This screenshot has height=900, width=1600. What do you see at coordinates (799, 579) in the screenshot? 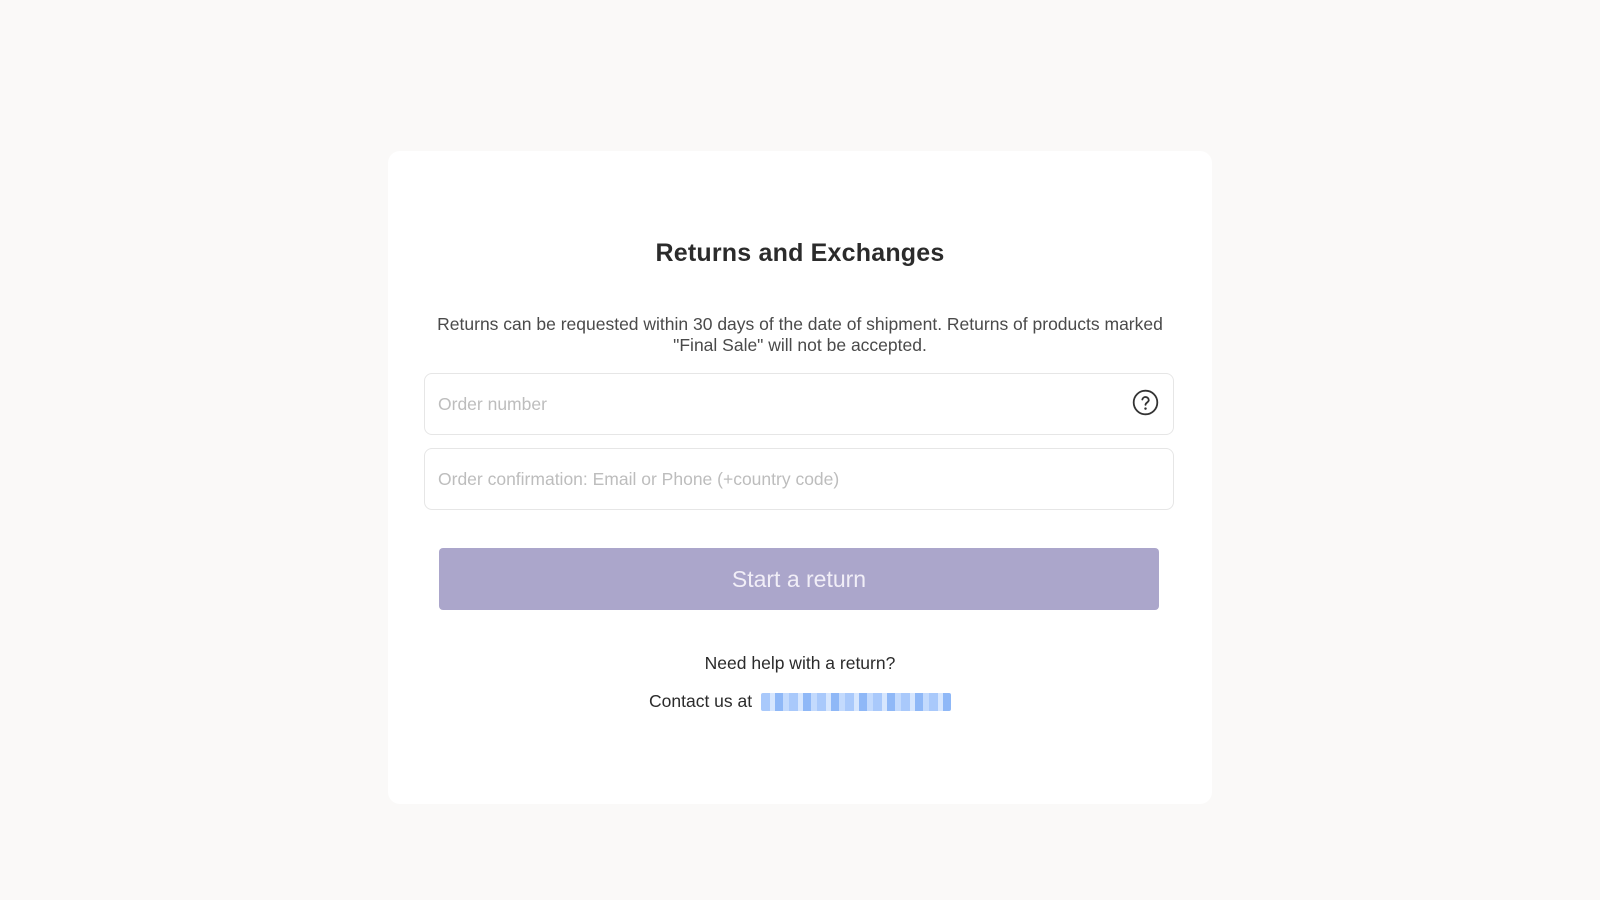
I see `start-return-button: Start a return` at bounding box center [799, 579].